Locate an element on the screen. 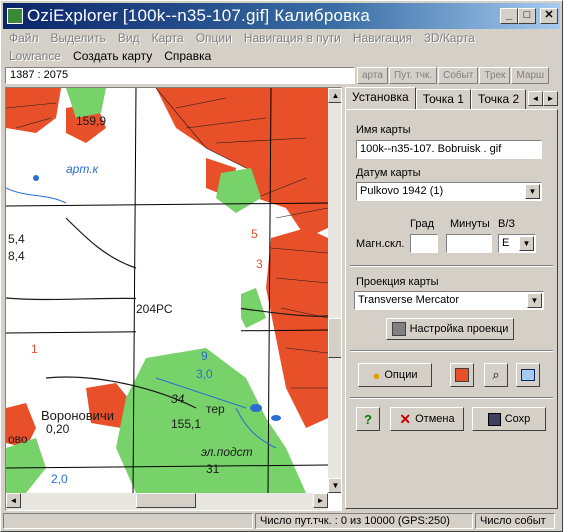  tab-scroll-left-icon: ◄ is located at coordinates (535, 98).